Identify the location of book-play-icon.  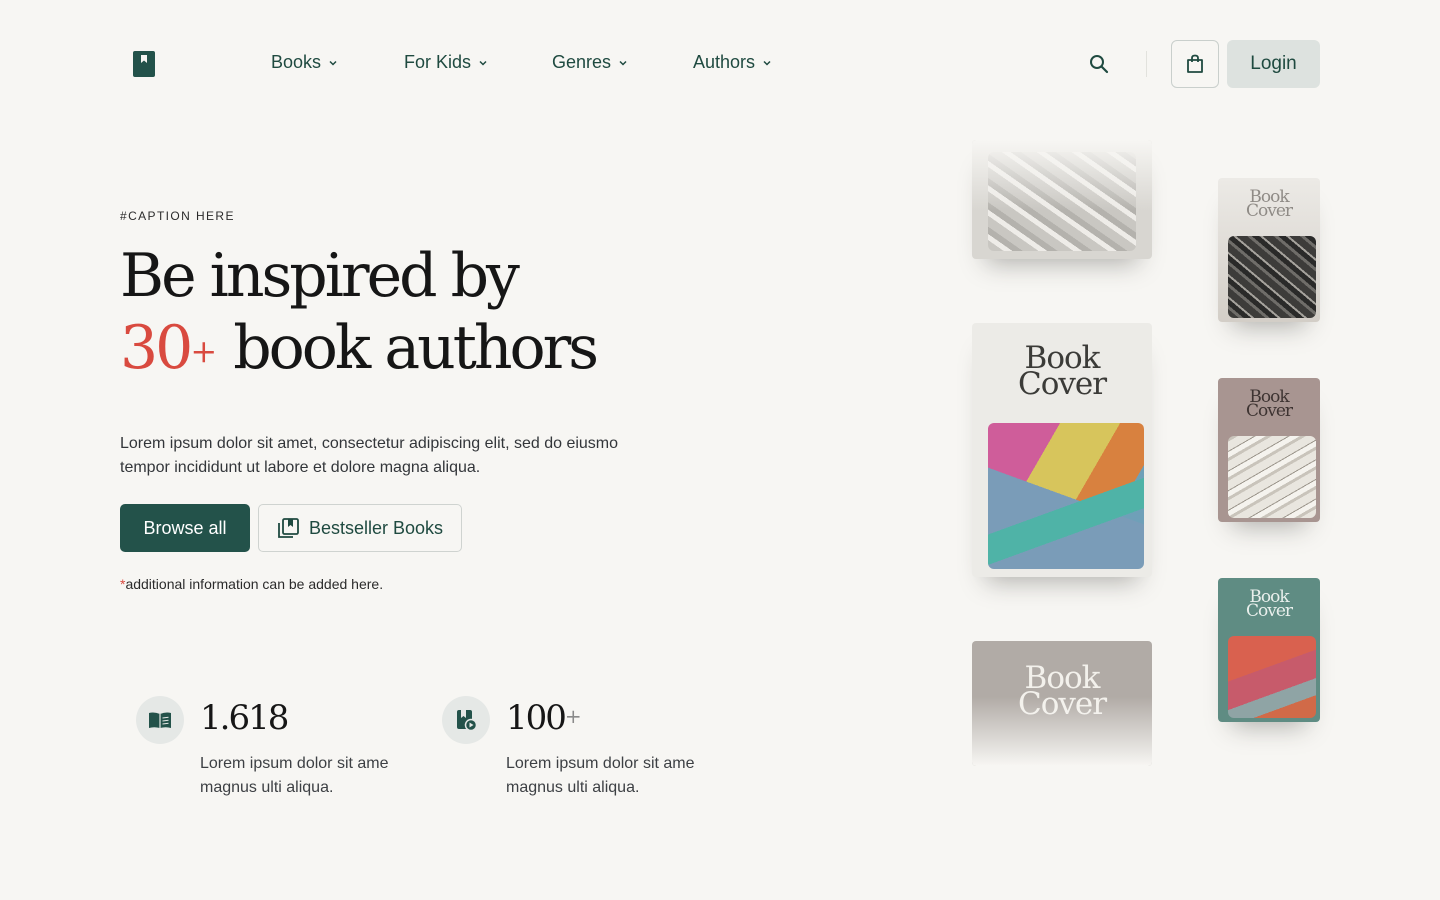
(466, 720).